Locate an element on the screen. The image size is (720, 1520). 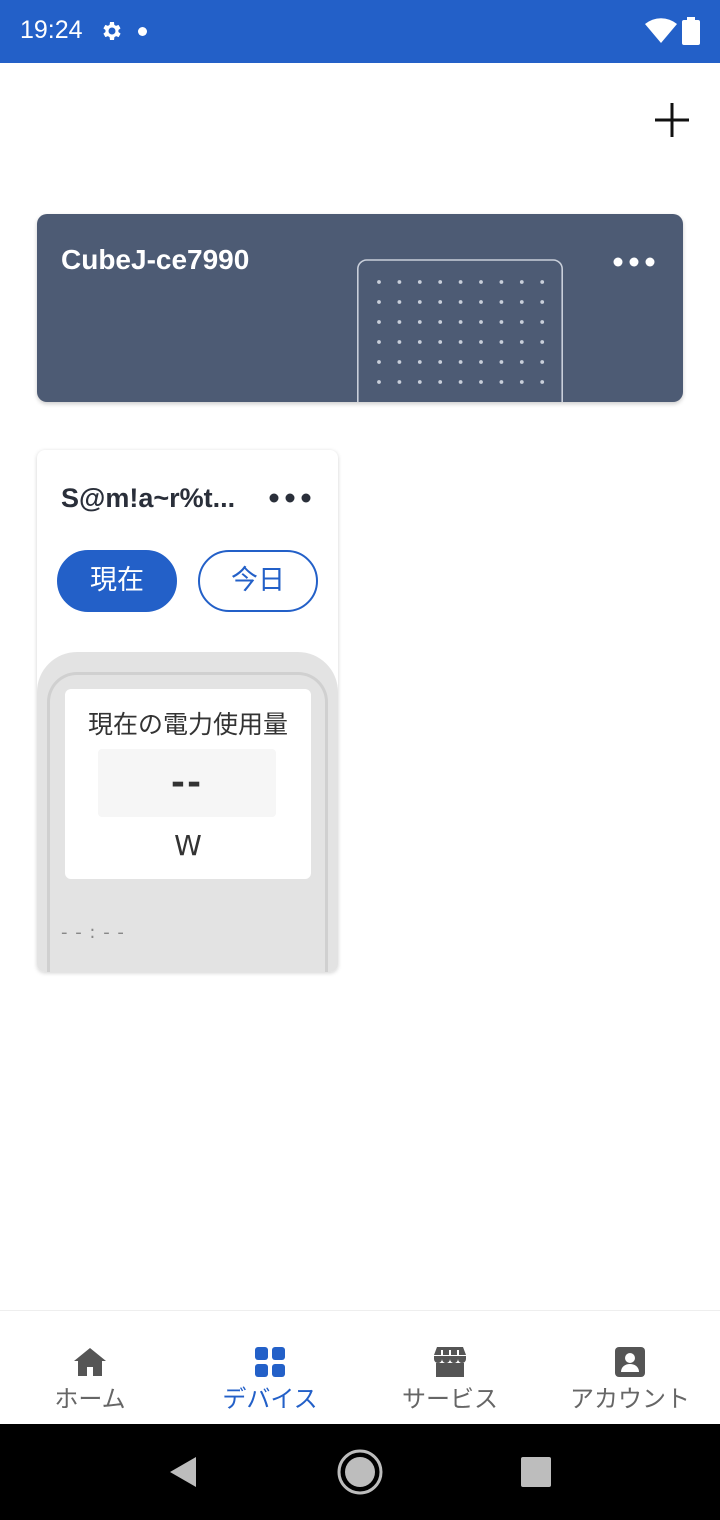
device-card: CubeJ-ce7990 is located at coordinates (360, 308).